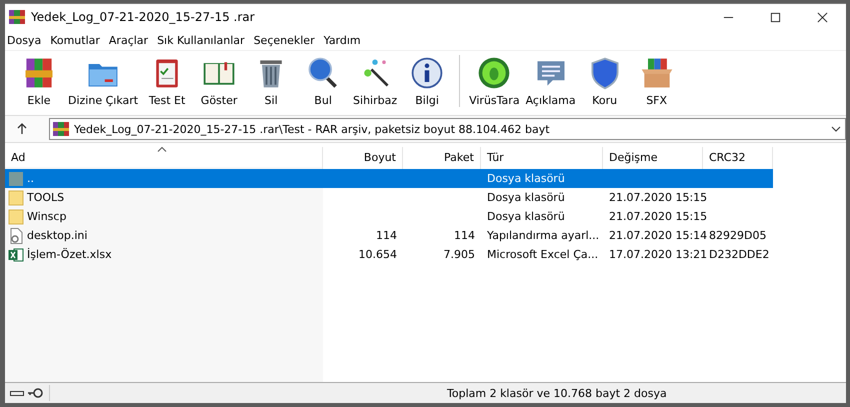 The height and width of the screenshot is (407, 850). I want to click on file-row: TOOLS Dosya klasörü 21.07.2020 15:15, so click(389, 197).